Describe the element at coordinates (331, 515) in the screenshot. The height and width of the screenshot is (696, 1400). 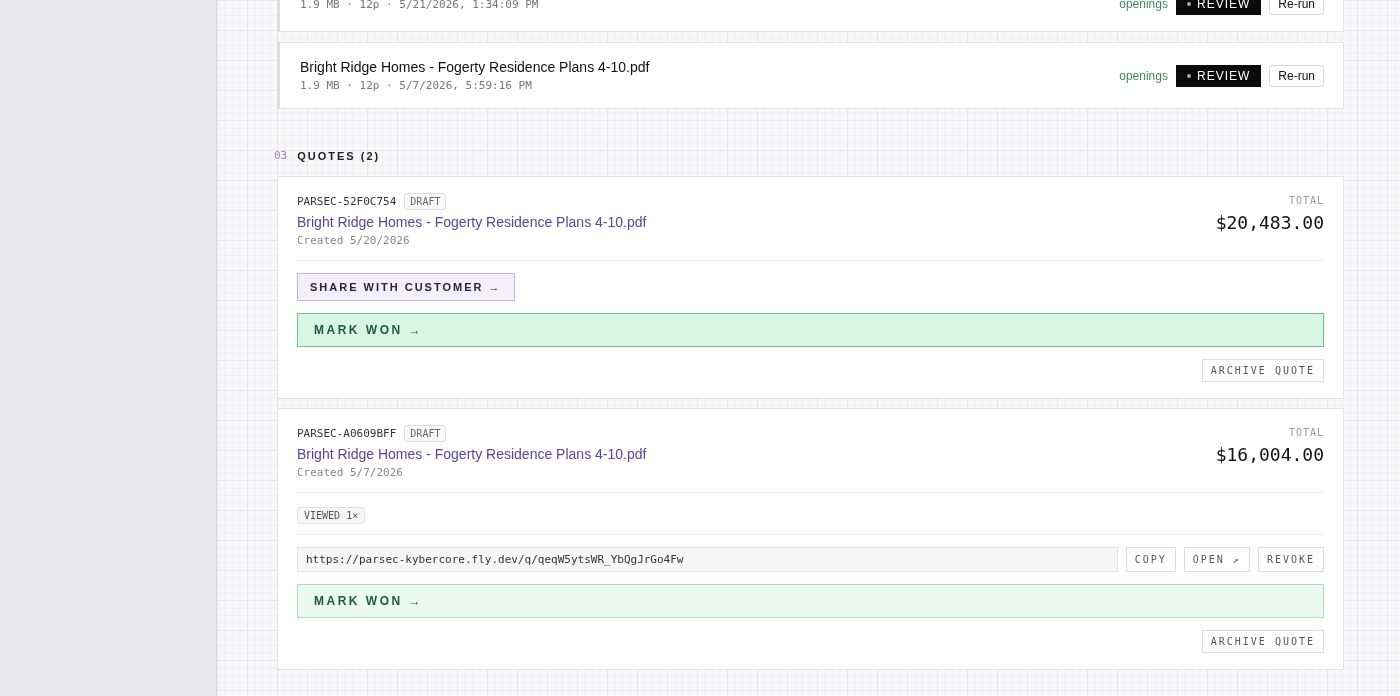
I see `viewed-badge: VIEWED 1×` at that location.